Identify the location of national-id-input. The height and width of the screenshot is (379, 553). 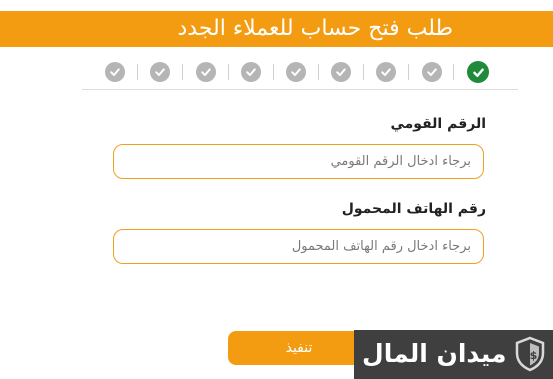
(298, 161).